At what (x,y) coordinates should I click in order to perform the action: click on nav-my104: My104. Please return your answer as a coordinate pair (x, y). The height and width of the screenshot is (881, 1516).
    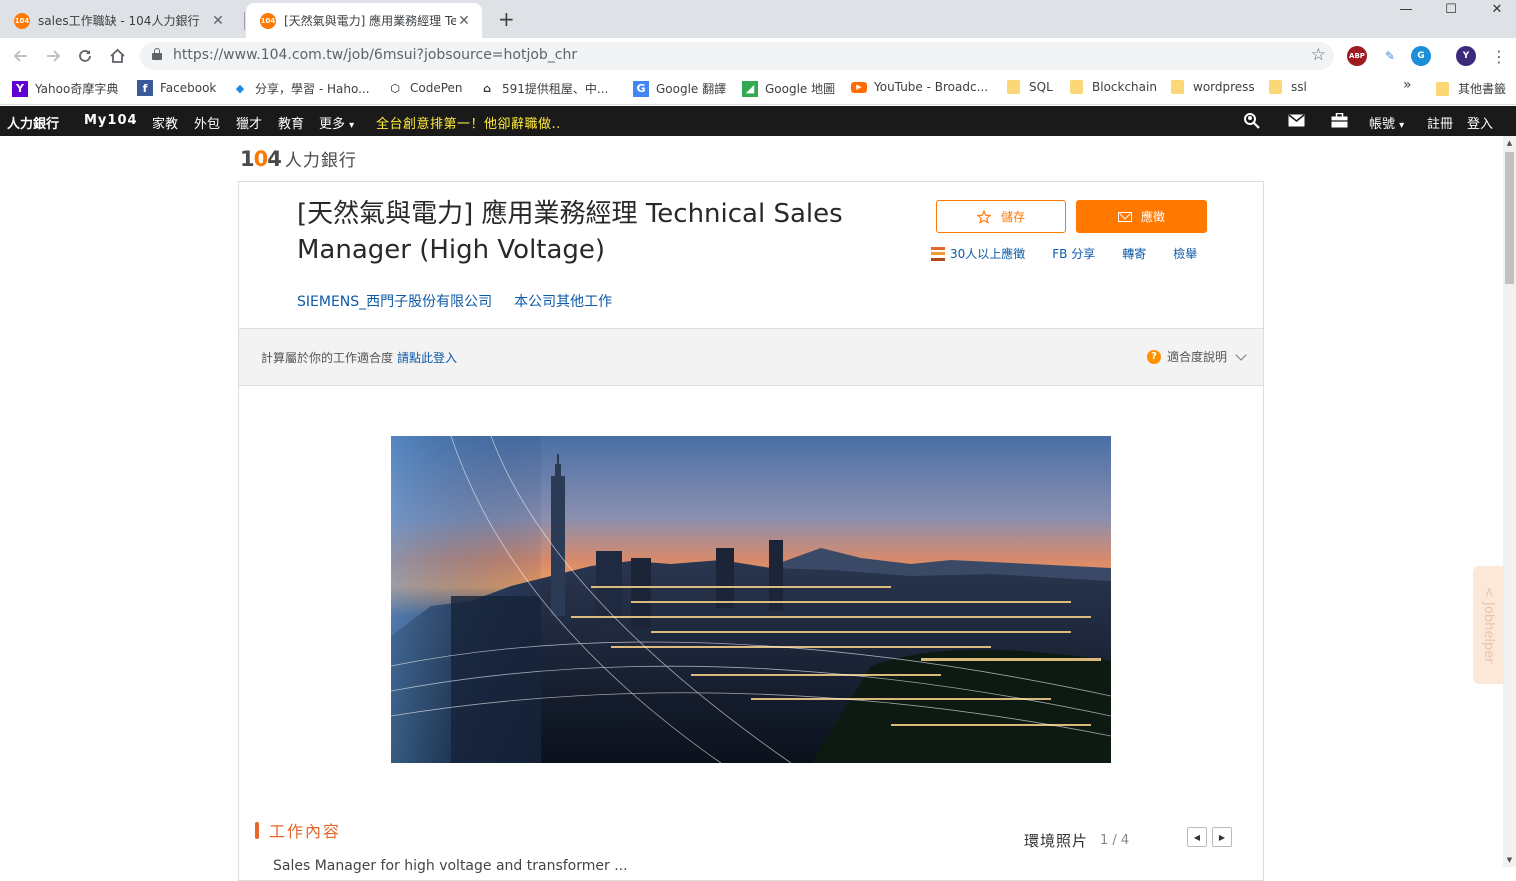
    Looking at the image, I should click on (111, 120).